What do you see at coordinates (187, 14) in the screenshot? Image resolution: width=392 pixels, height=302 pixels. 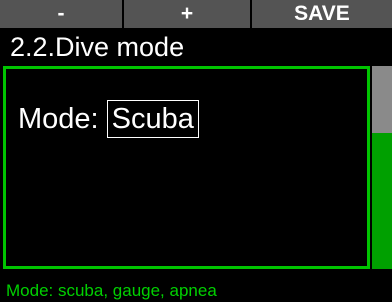 I see `plus-button: +` at bounding box center [187, 14].